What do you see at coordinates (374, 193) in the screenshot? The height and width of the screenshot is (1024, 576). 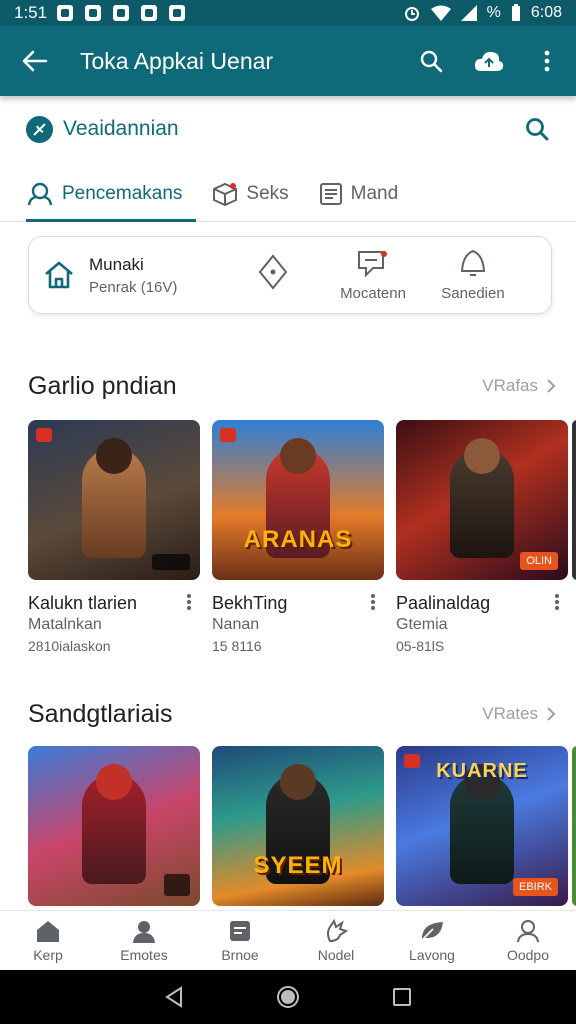 I see `tab-label: Mand` at bounding box center [374, 193].